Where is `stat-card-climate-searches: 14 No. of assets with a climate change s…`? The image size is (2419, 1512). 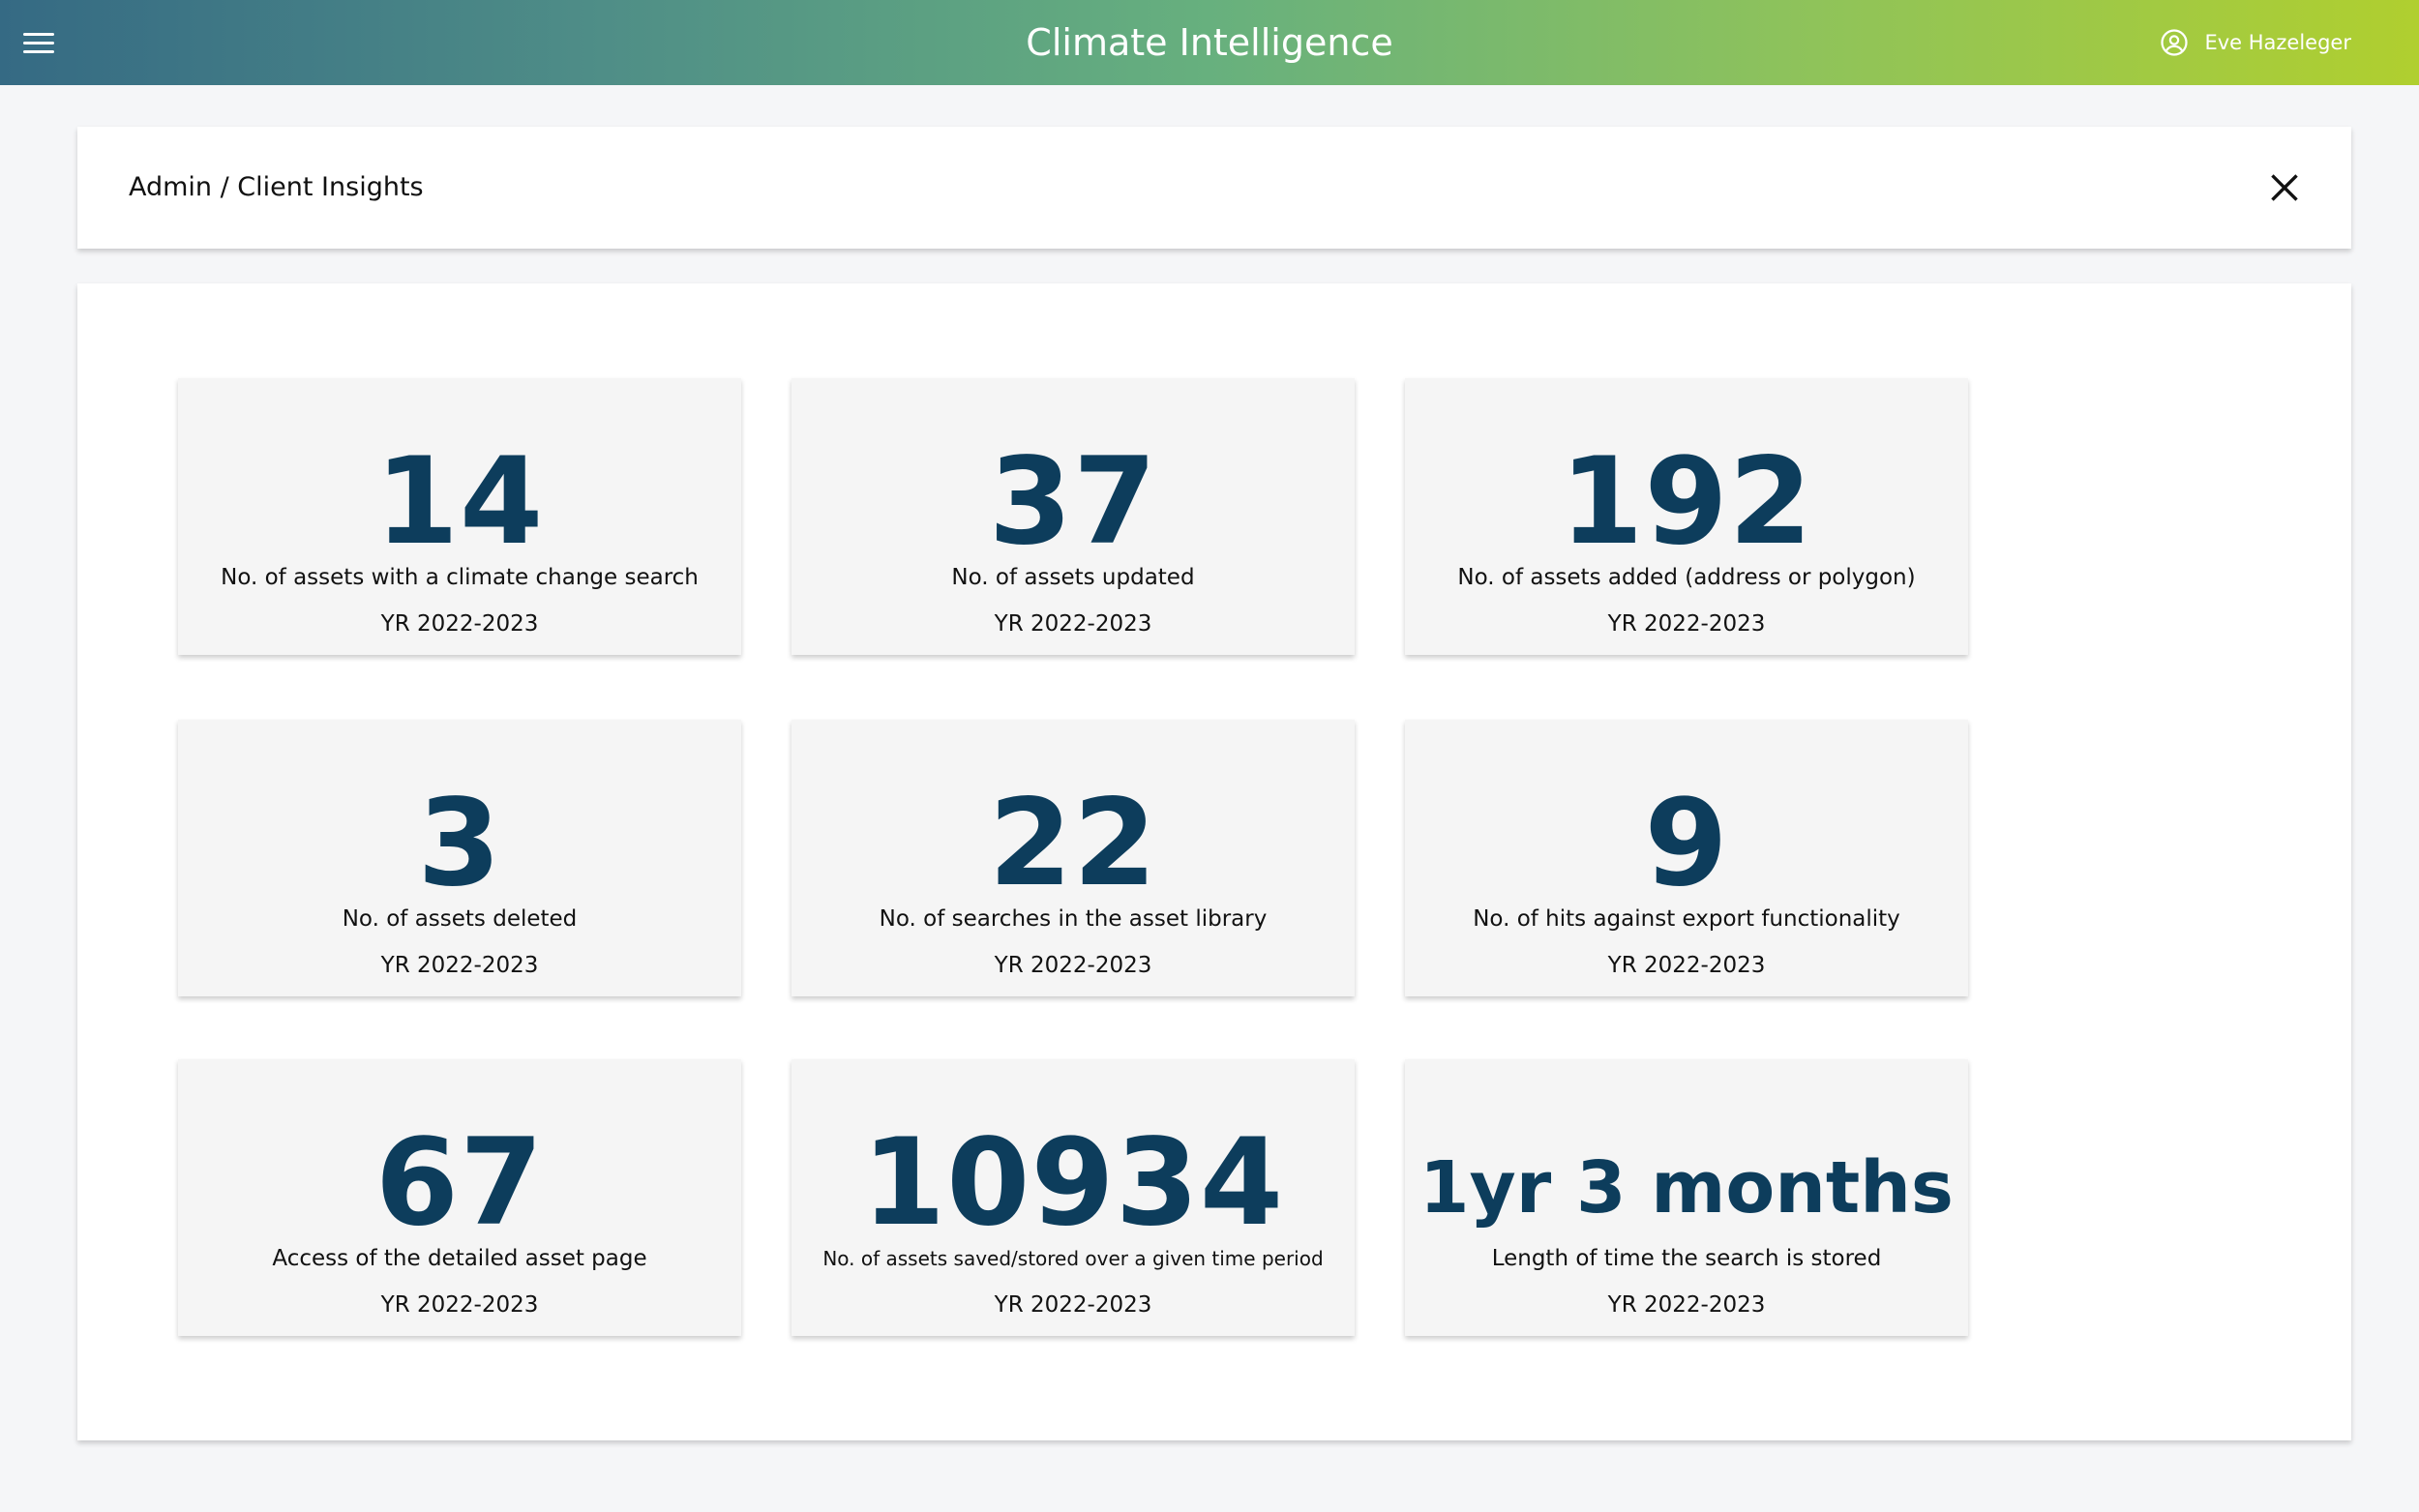
stat-card-climate-searches: 14 No. of assets with a climate change s… is located at coordinates (460, 516).